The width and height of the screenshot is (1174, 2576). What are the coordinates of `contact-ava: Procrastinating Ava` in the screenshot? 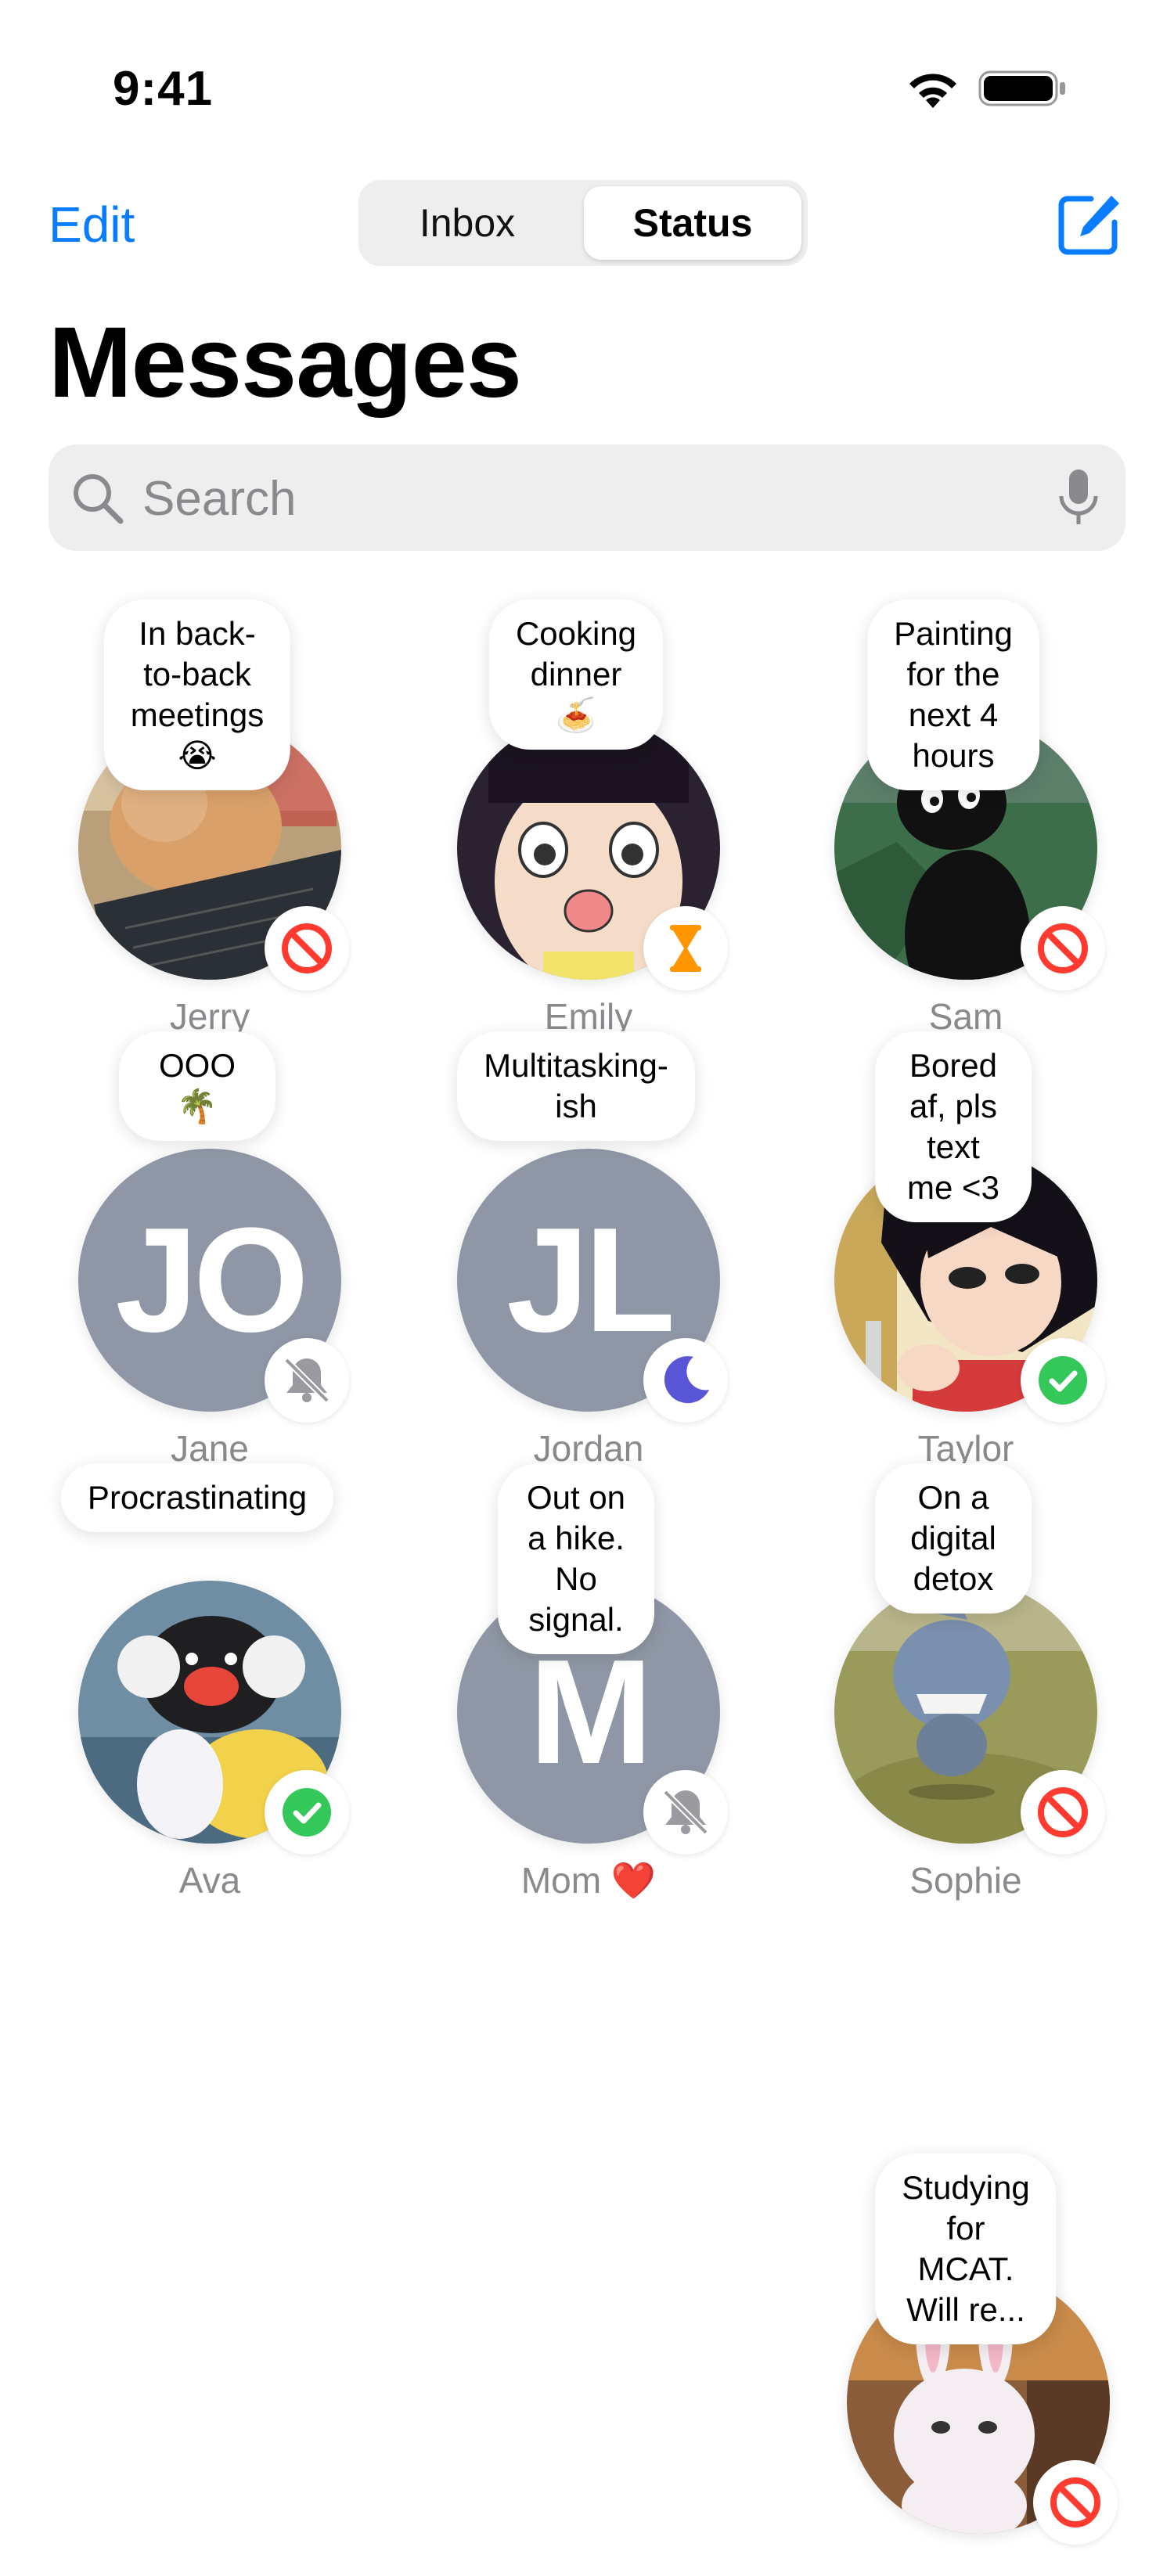 It's located at (197, 1682).